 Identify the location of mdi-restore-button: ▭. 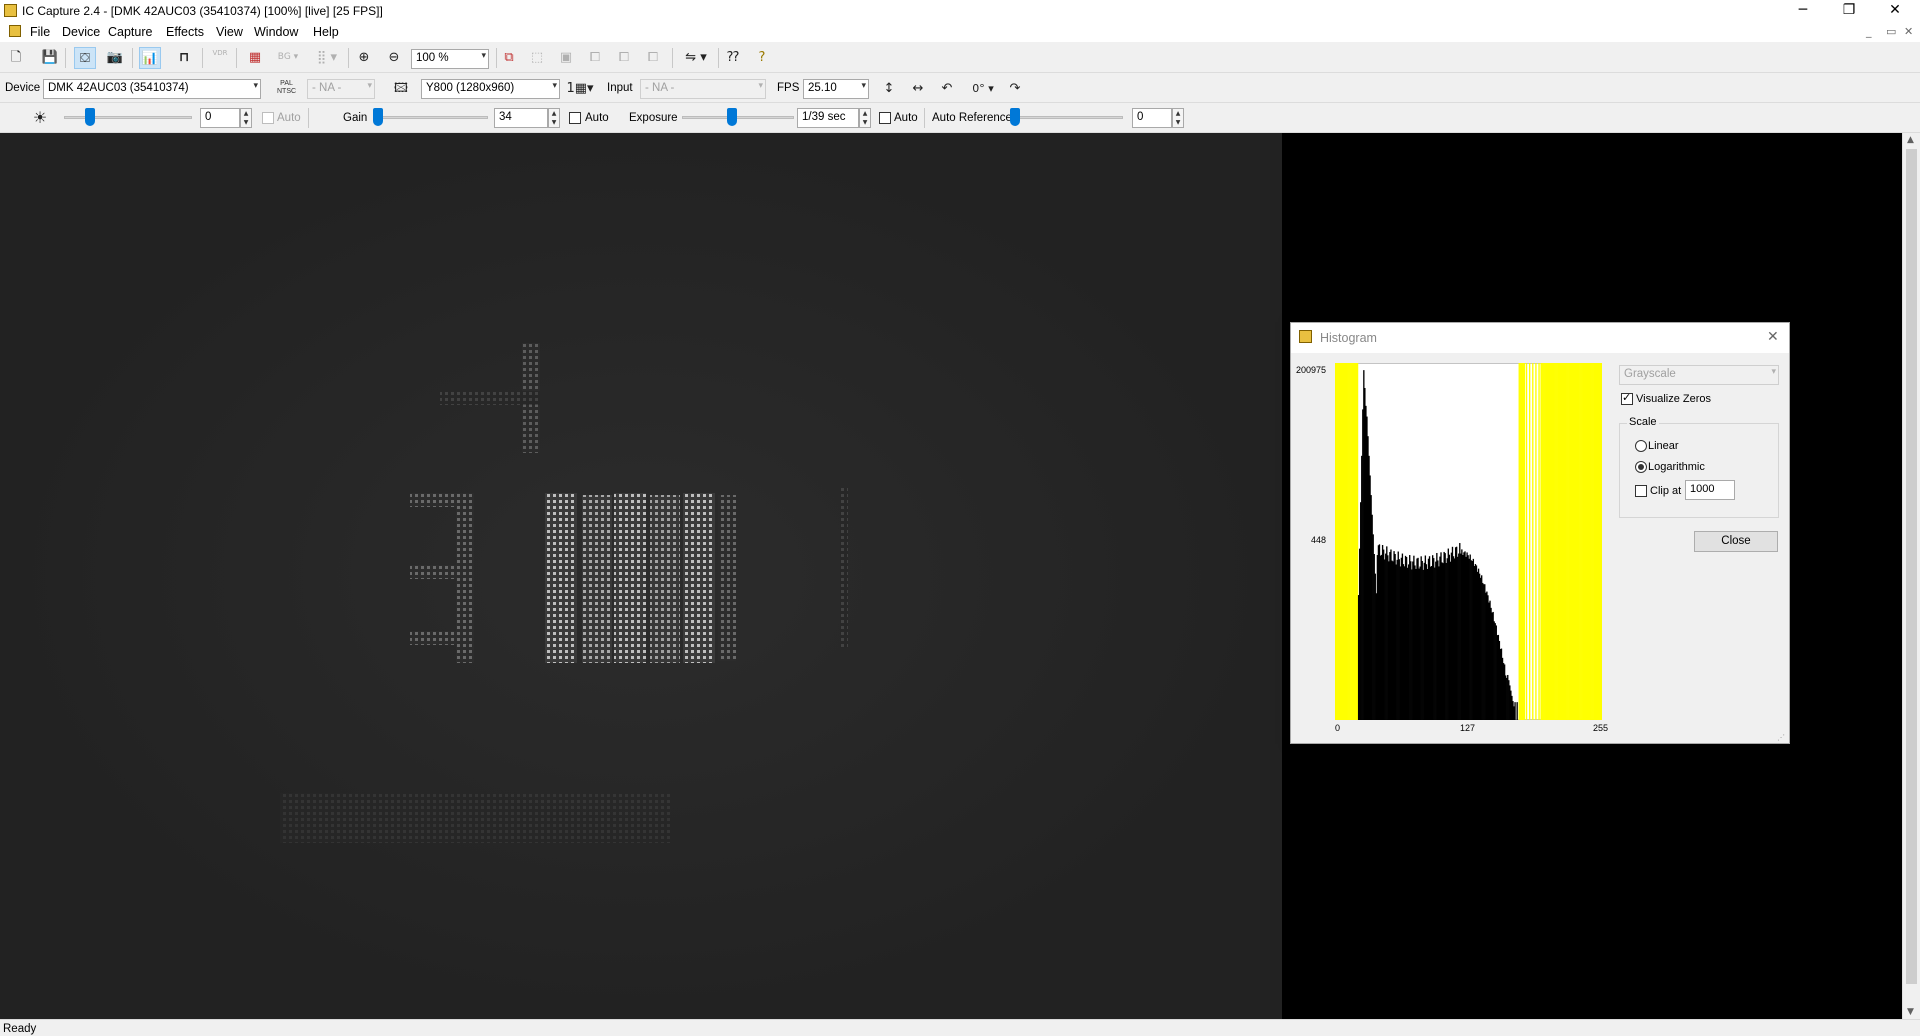
(1891, 31).